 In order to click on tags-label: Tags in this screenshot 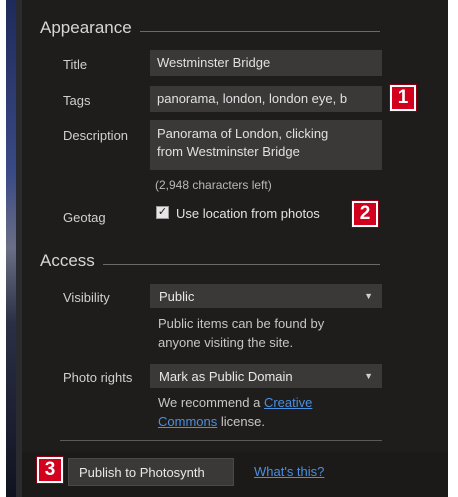, I will do `click(77, 100)`.